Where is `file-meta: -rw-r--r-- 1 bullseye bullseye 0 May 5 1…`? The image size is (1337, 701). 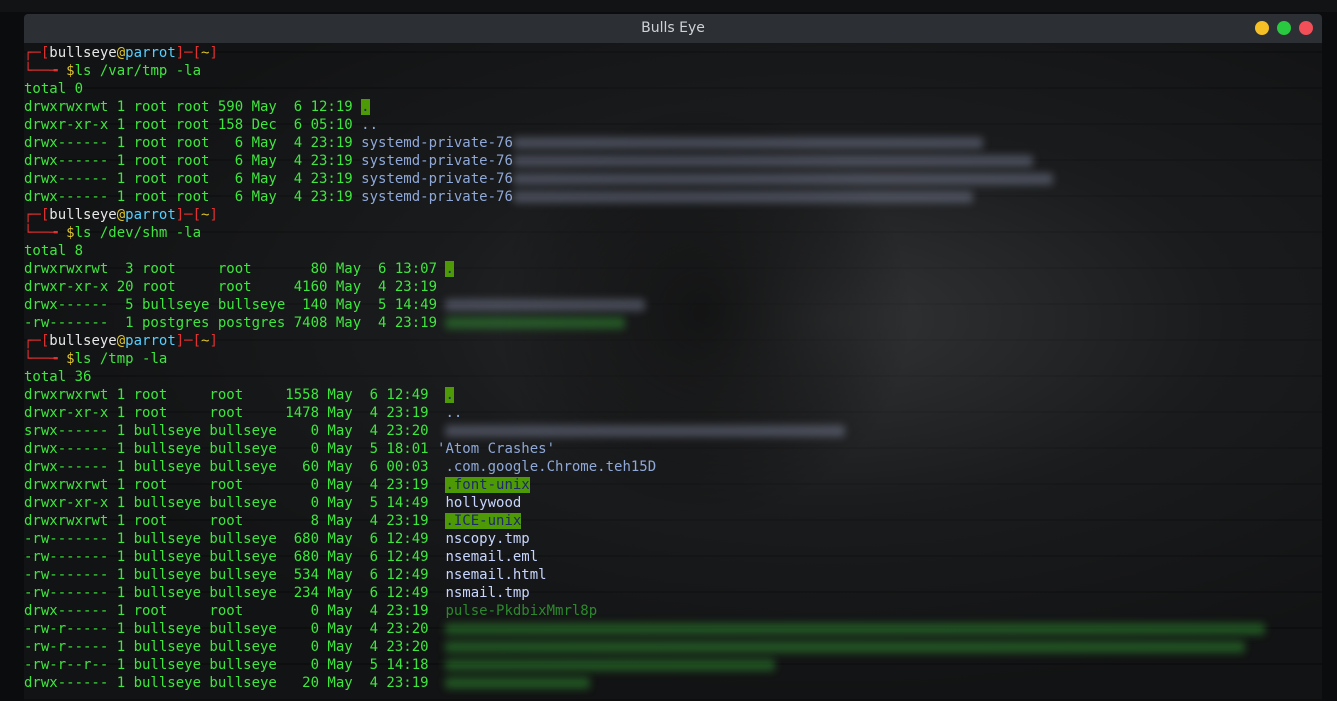 file-meta: -rw-r--r-- 1 bullseye bullseye 0 May 5 1… is located at coordinates (235, 665).